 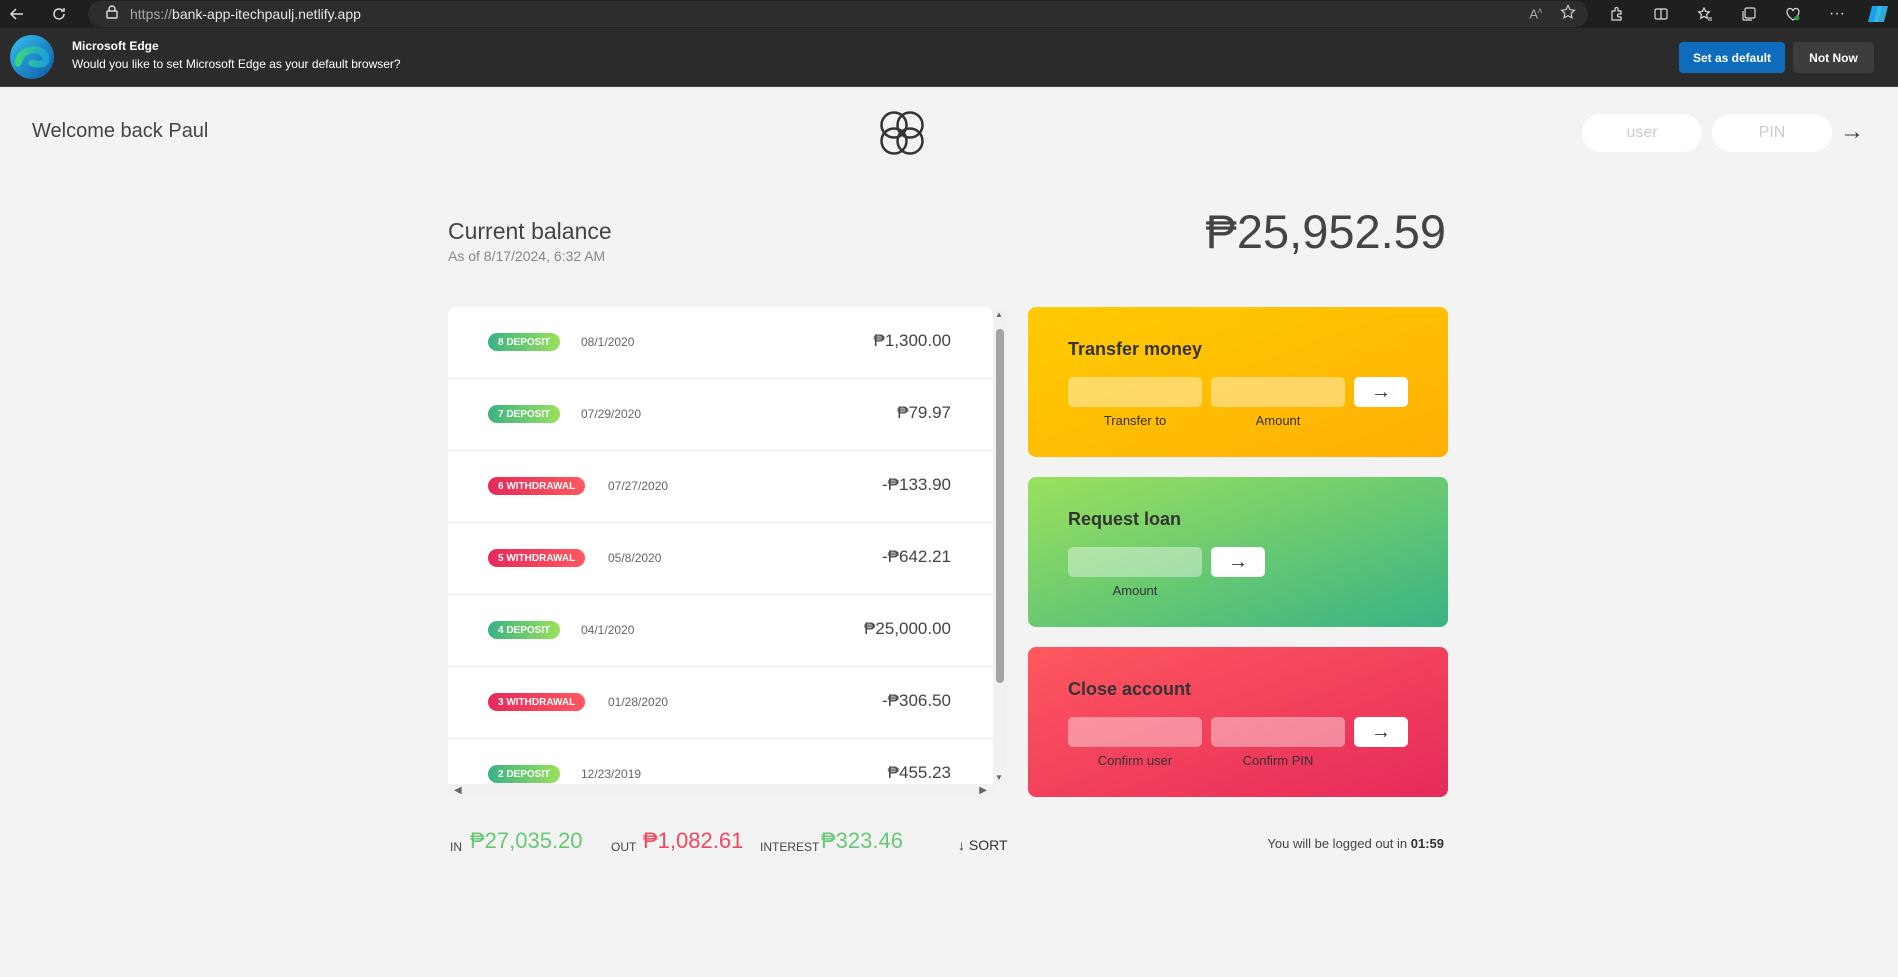 I want to click on transfer-submit-button: →, so click(x=1381, y=392).